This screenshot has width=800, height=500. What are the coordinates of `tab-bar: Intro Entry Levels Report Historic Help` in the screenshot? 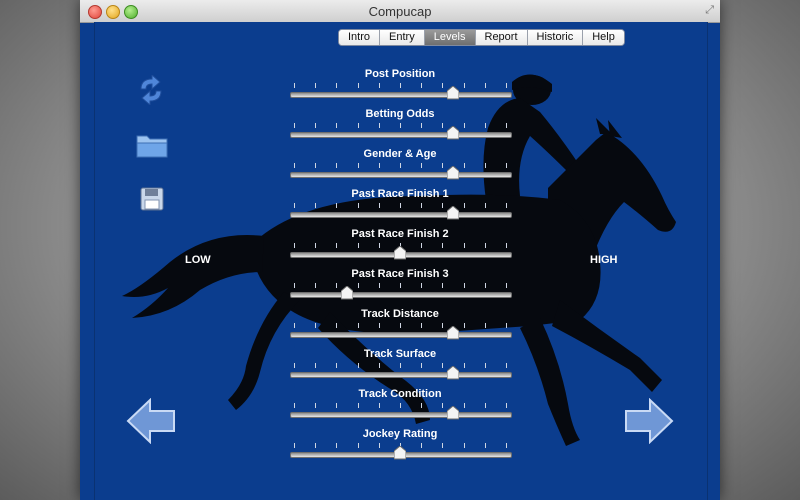 It's located at (481, 37).